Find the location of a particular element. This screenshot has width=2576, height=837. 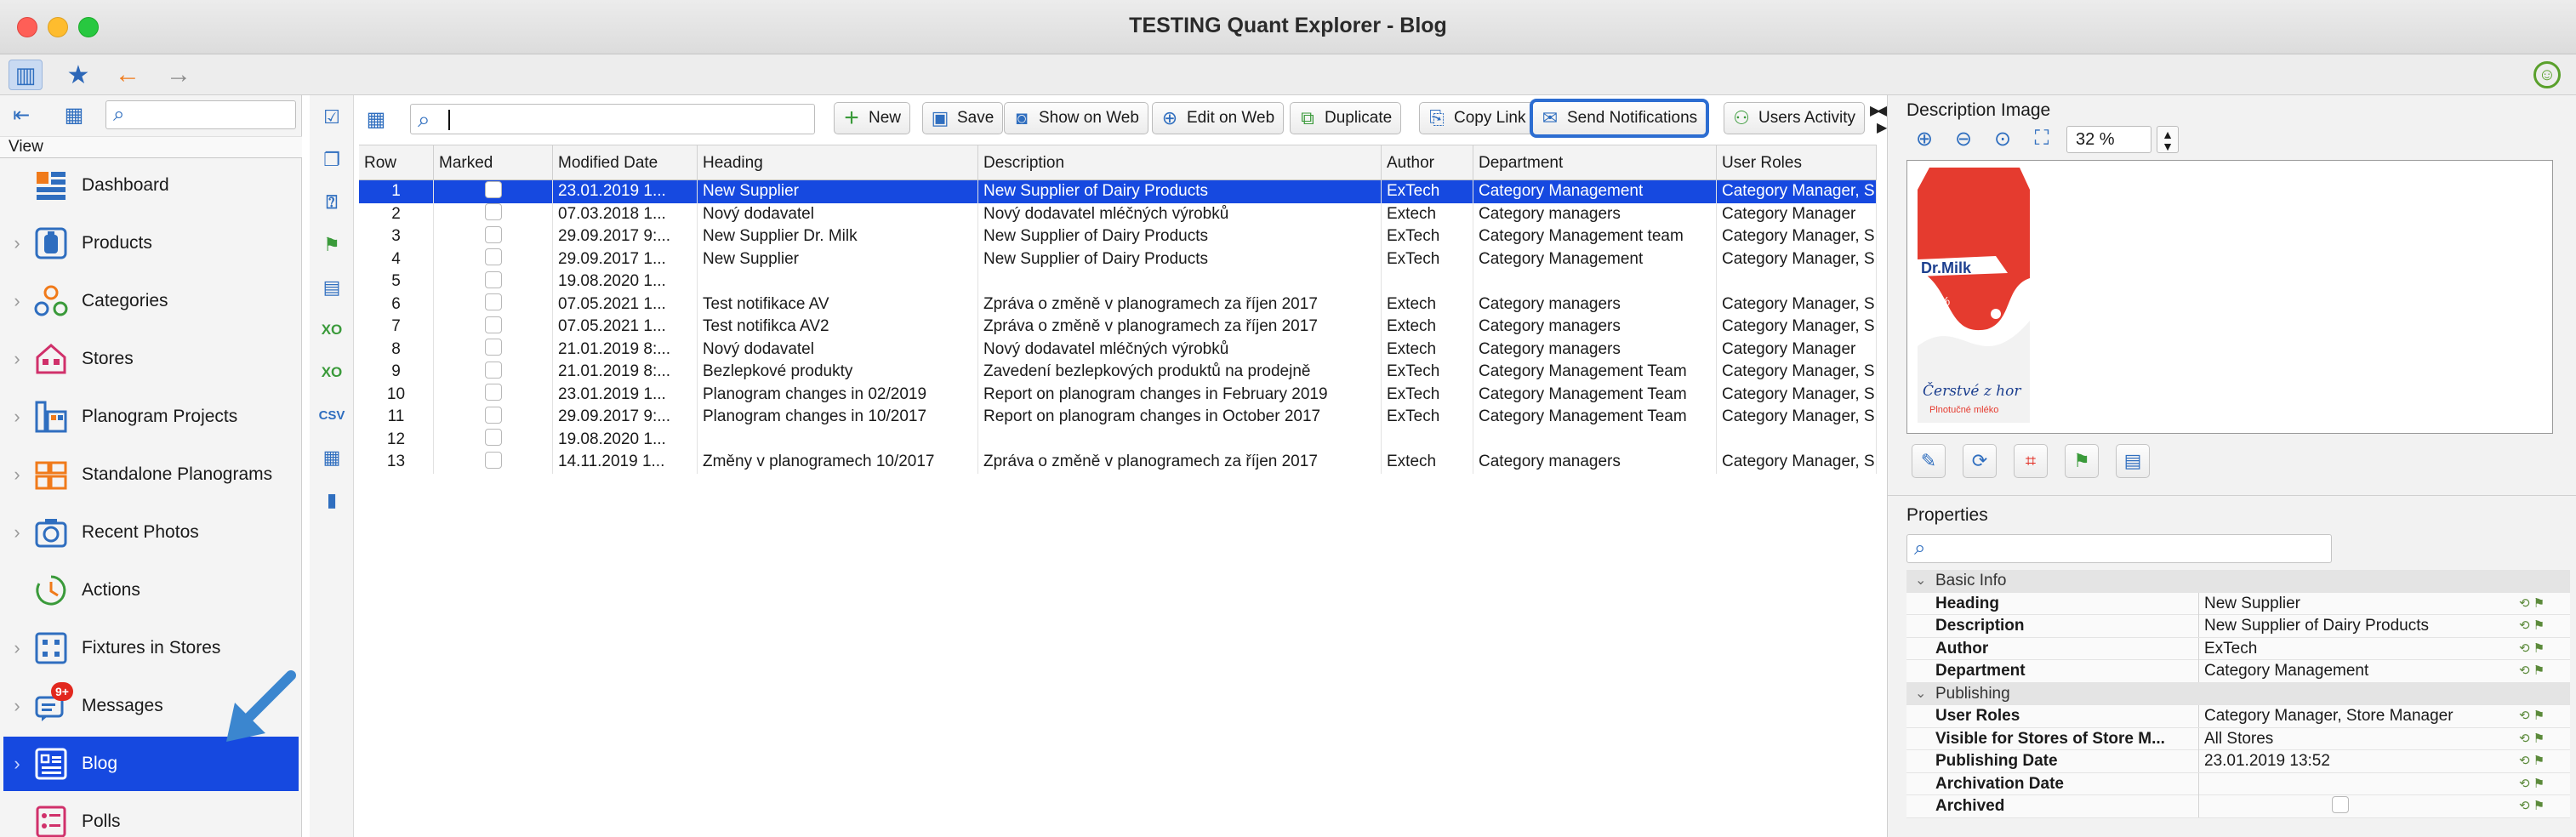

property-value: All Stores is located at coordinates (2353, 739).